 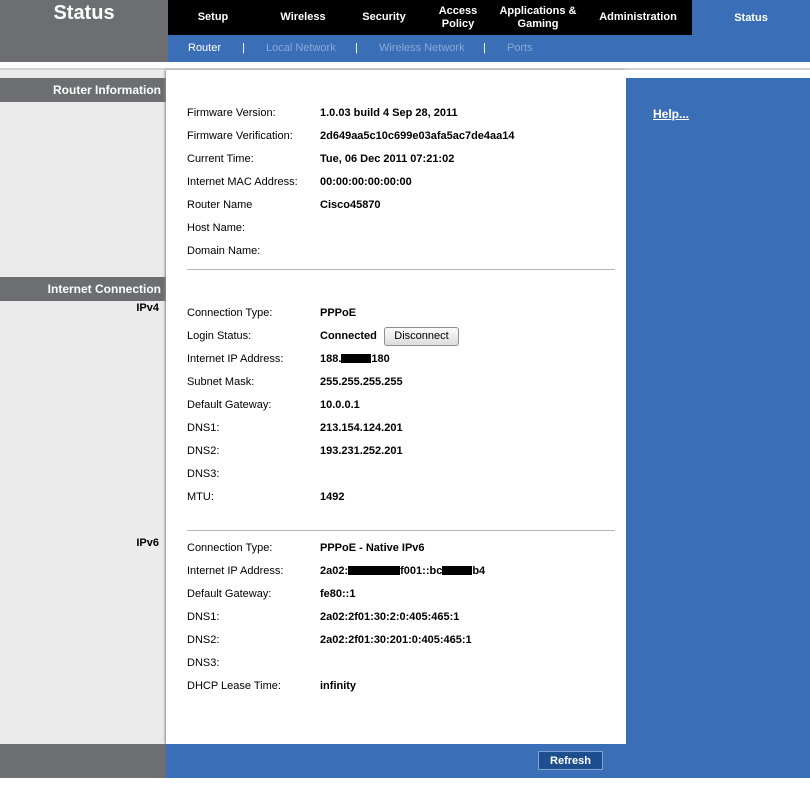 I want to click on login-status-label: Login Status:, so click(x=219, y=336).